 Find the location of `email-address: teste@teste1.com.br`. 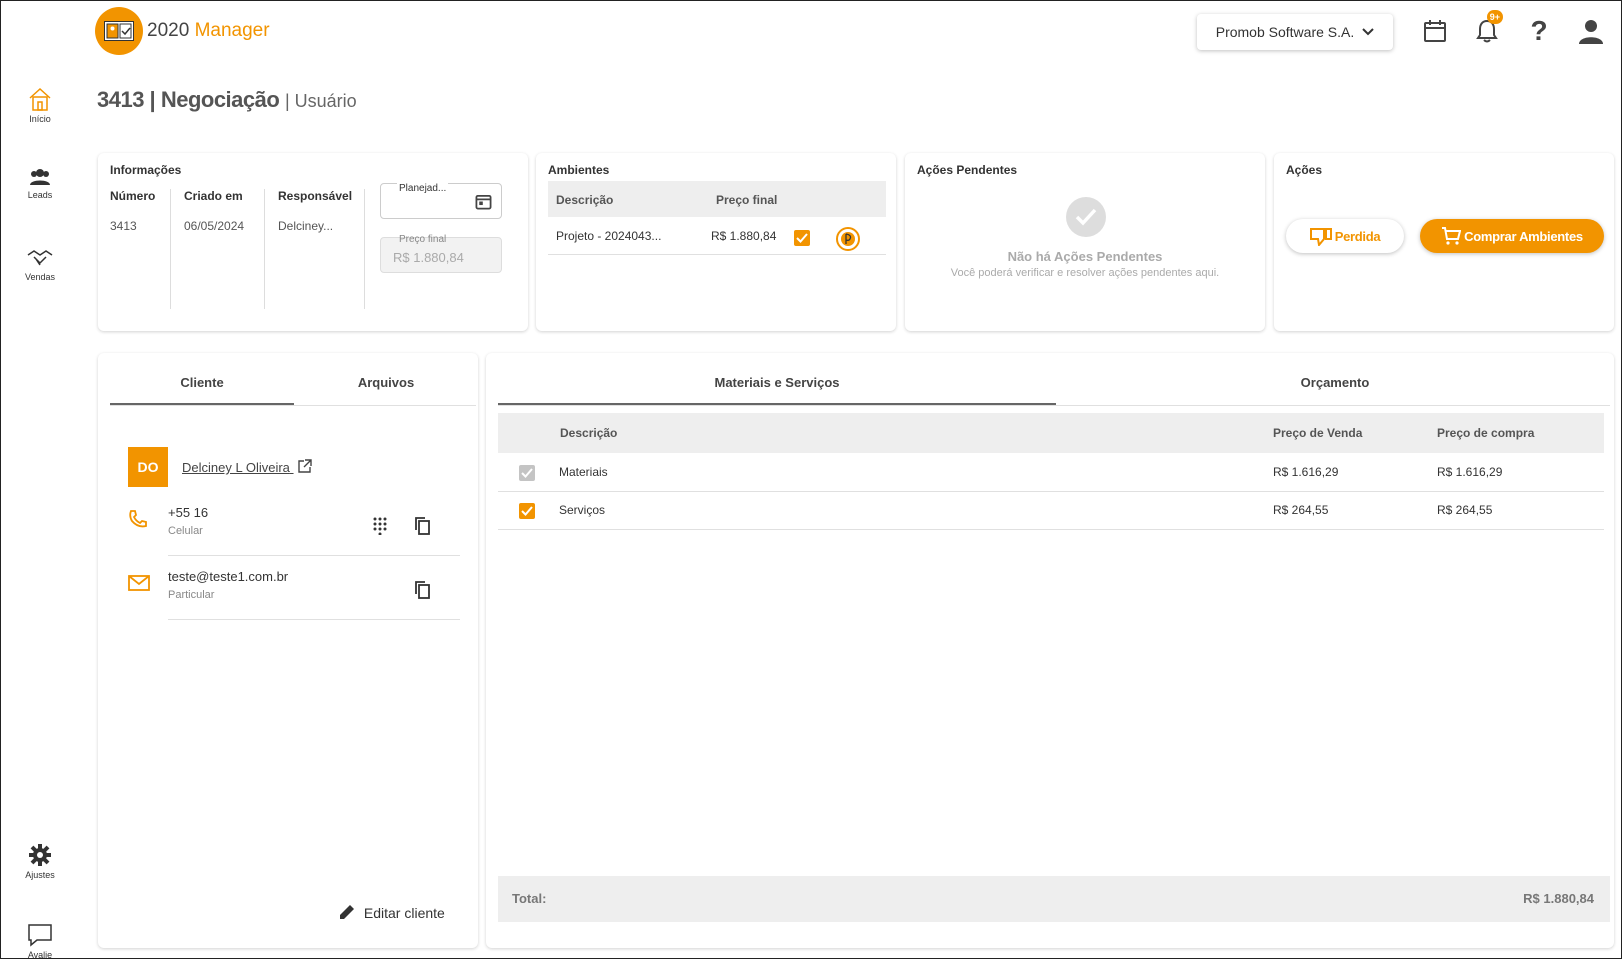

email-address: teste@teste1.com.br is located at coordinates (228, 576).